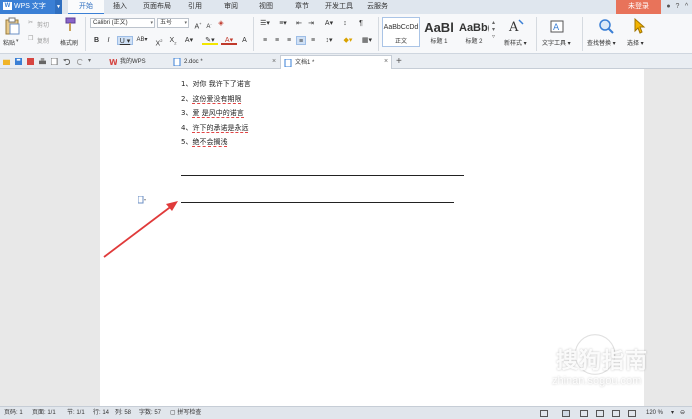  I want to click on style-heading-2: AaBb( 标题 2, so click(474, 32).